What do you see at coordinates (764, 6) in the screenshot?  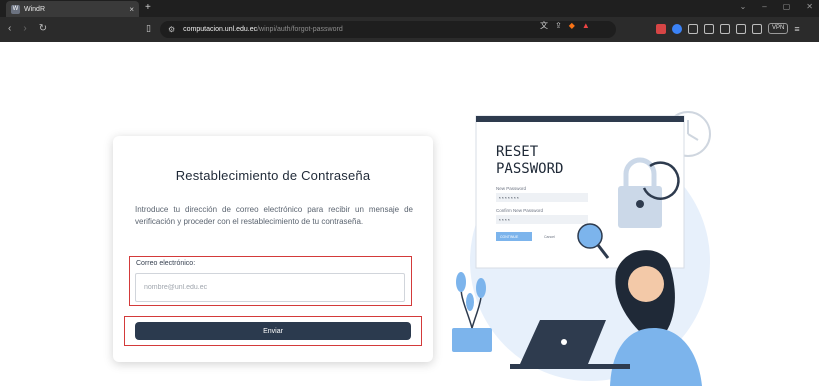 I see `minimize-icon: –` at bounding box center [764, 6].